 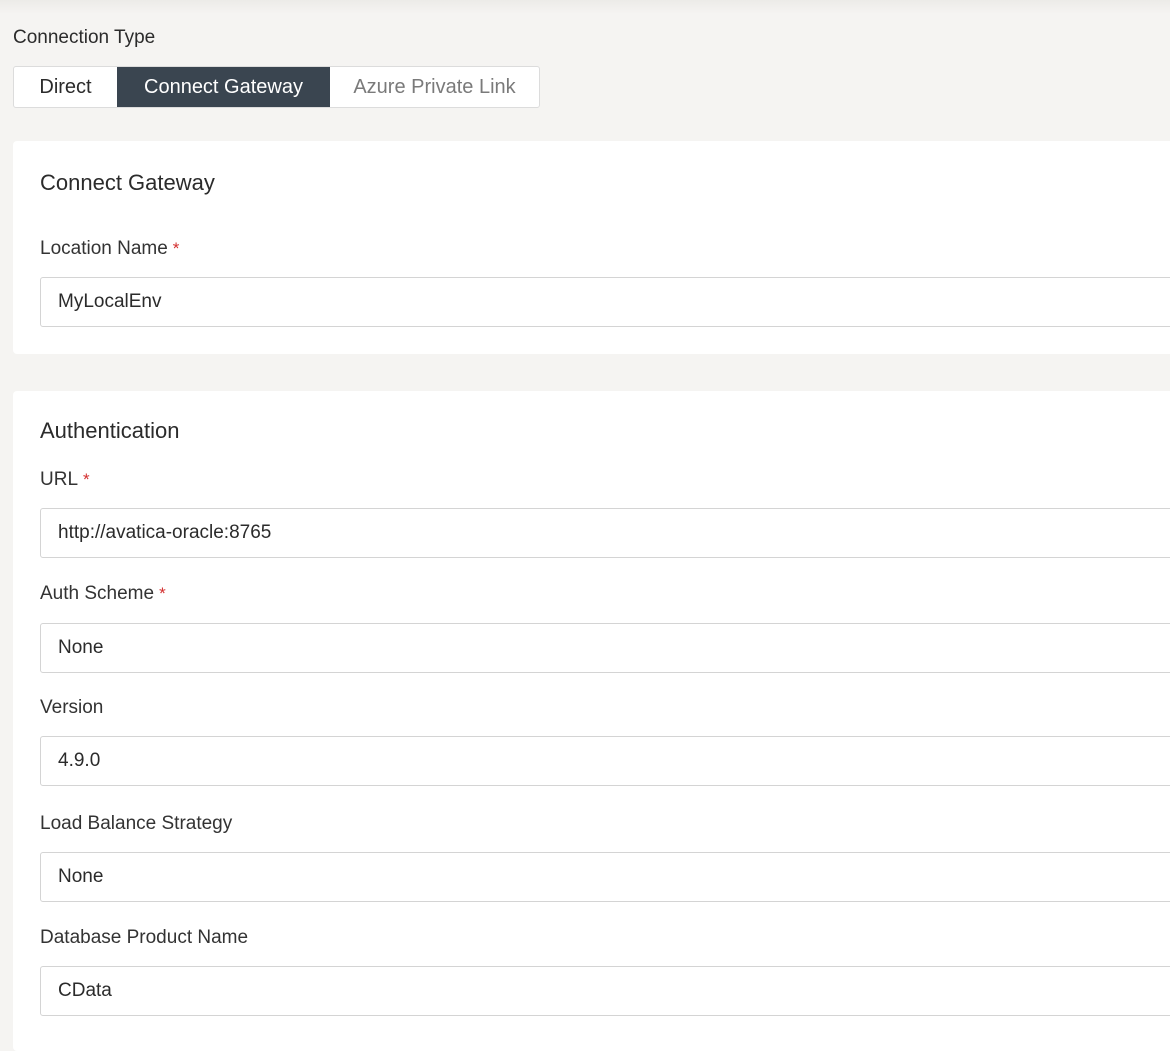 What do you see at coordinates (110, 430) in the screenshot?
I see `authentication-title: Authentication` at bounding box center [110, 430].